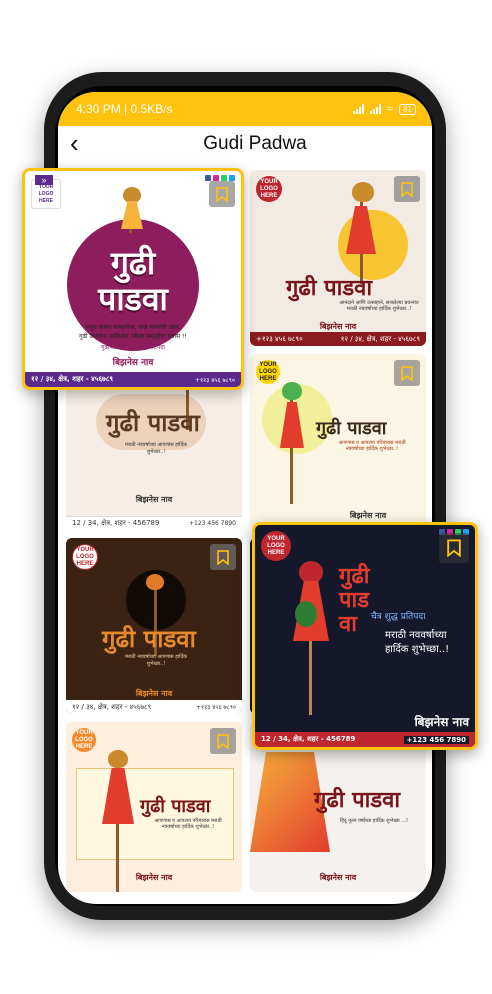 Image resolution: width=492 pixels, height=994 pixels. Describe the element at coordinates (124, 109) in the screenshot. I see `status-time: 4:30 PM | 0.5KB/s` at that location.